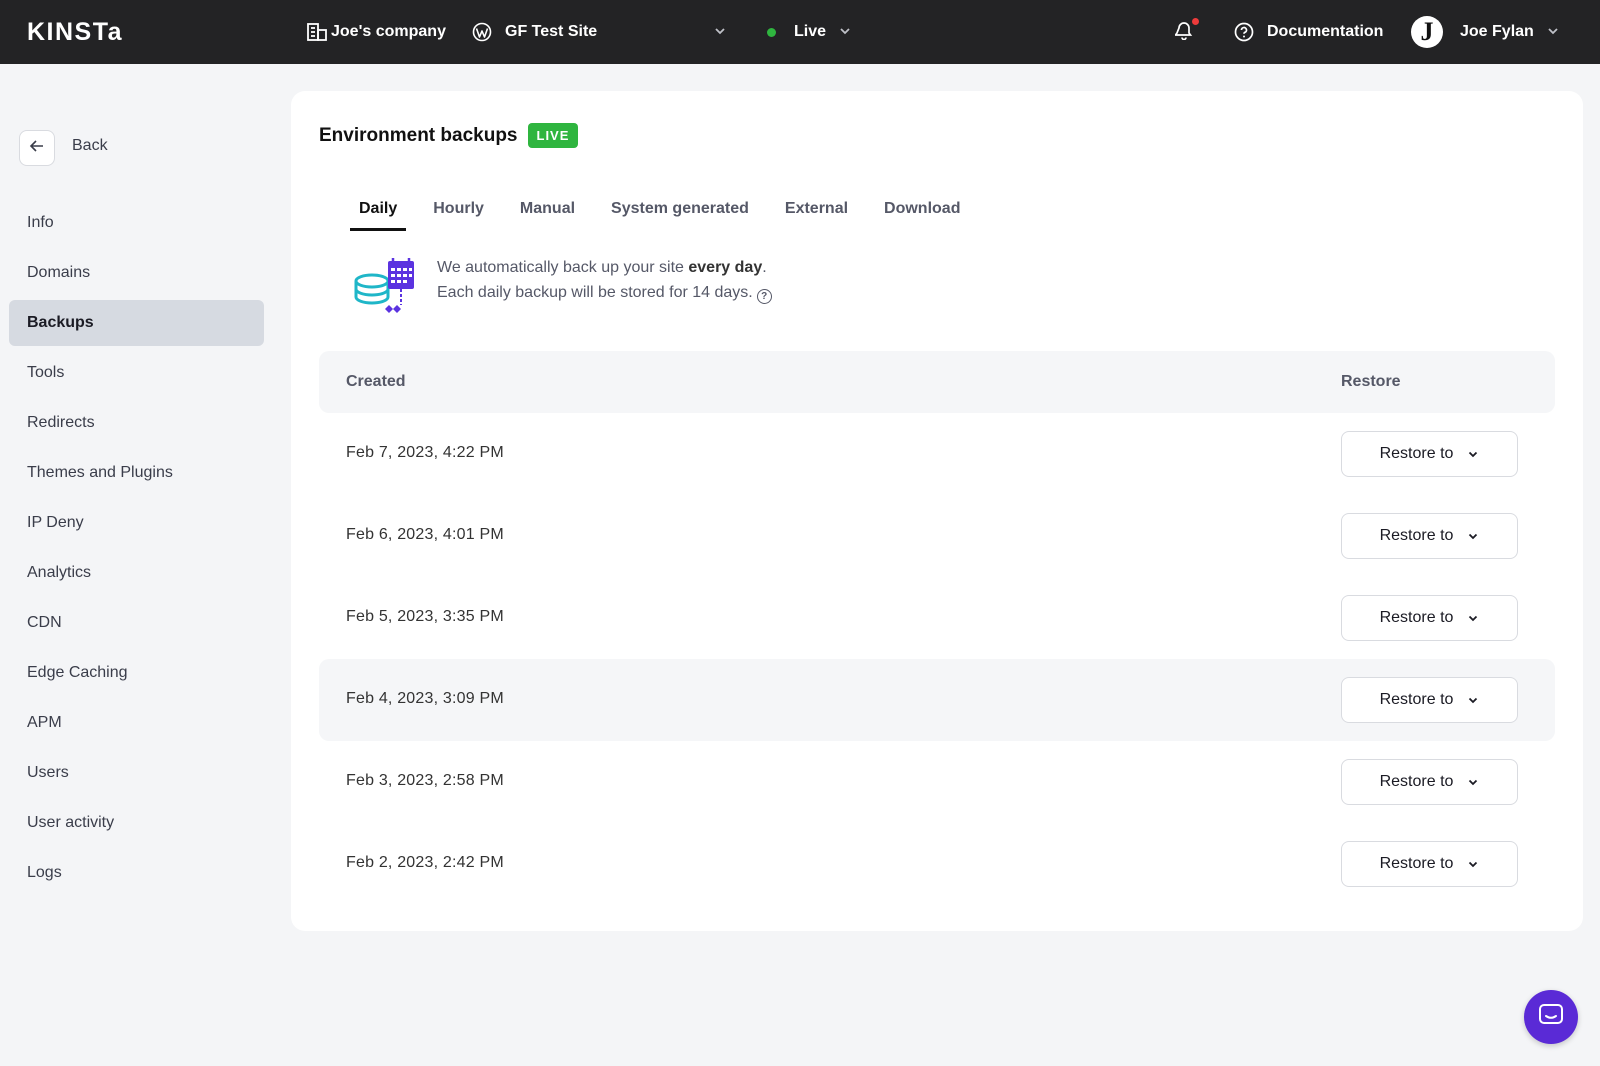 The height and width of the screenshot is (1066, 1600). Describe the element at coordinates (425, 534) in the screenshot. I see `backup-created-date: Feb 6, 2023, 4:01 PM` at that location.